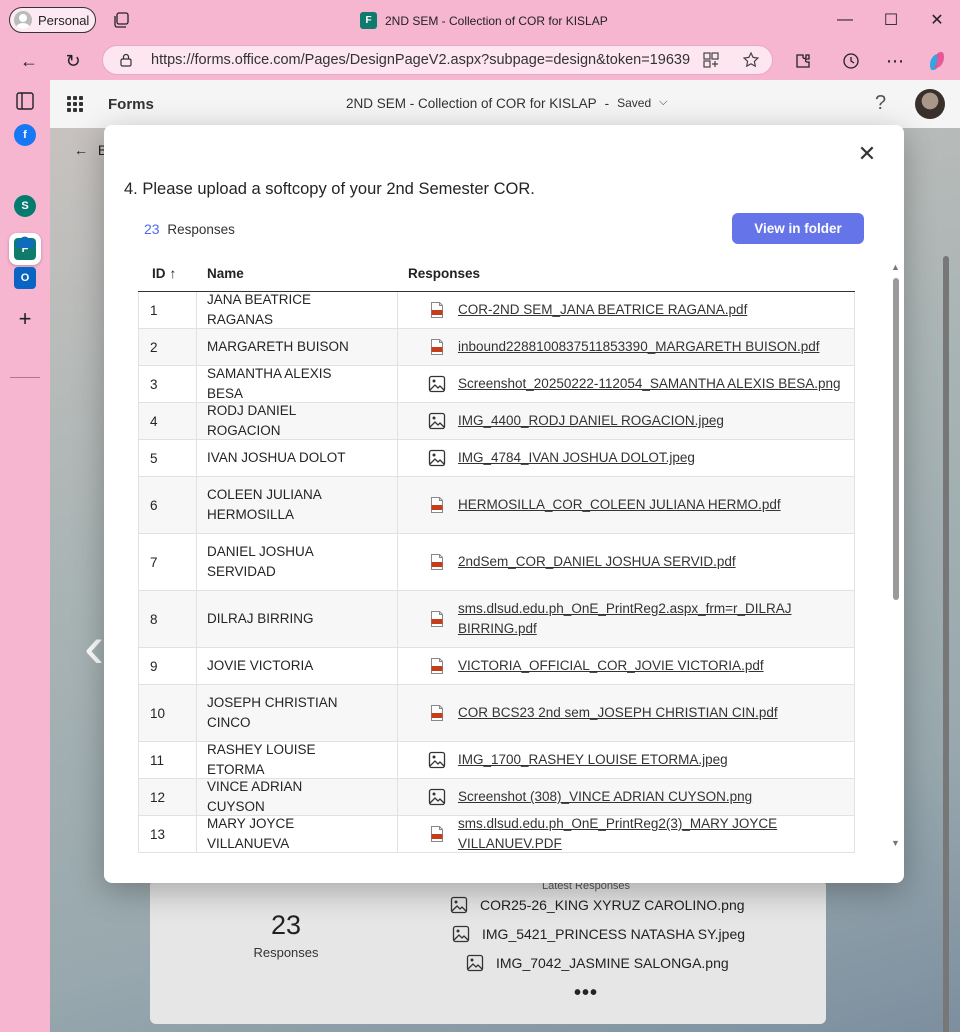 Image resolution: width=960 pixels, height=1032 pixels. What do you see at coordinates (619, 505) in the screenshot?
I see `response-file-link: HERMOSILLA_COR_COLEEN JULIANA HERMO.pdf` at bounding box center [619, 505].